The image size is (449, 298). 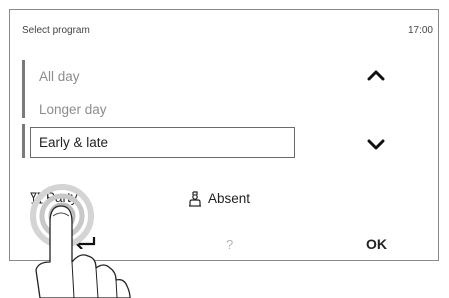 I want to click on program-item-selected: Early & late, so click(x=162, y=142).